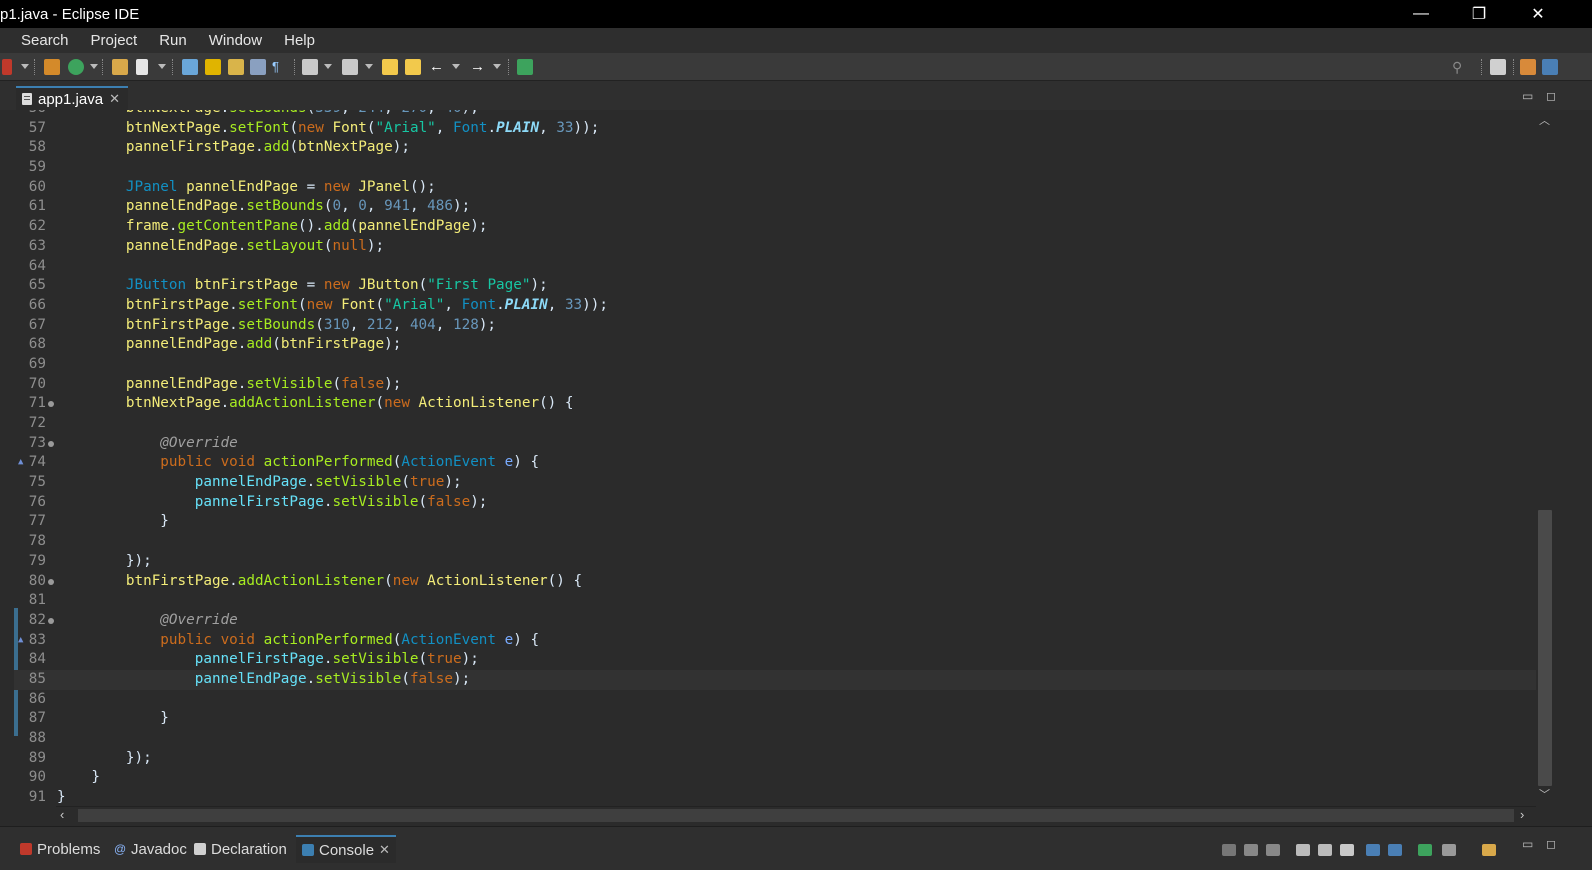  Describe the element at coordinates (775, 267) in the screenshot. I see `code-line: 64` at that location.